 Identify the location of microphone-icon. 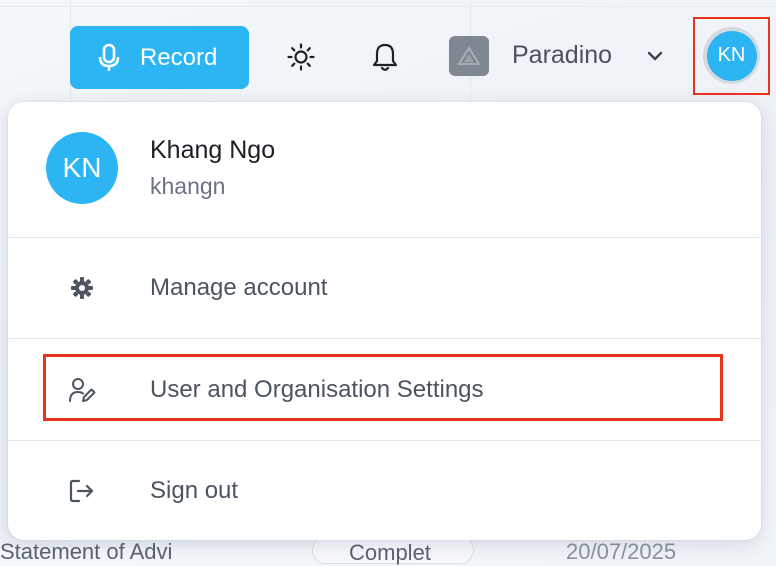
(109, 57).